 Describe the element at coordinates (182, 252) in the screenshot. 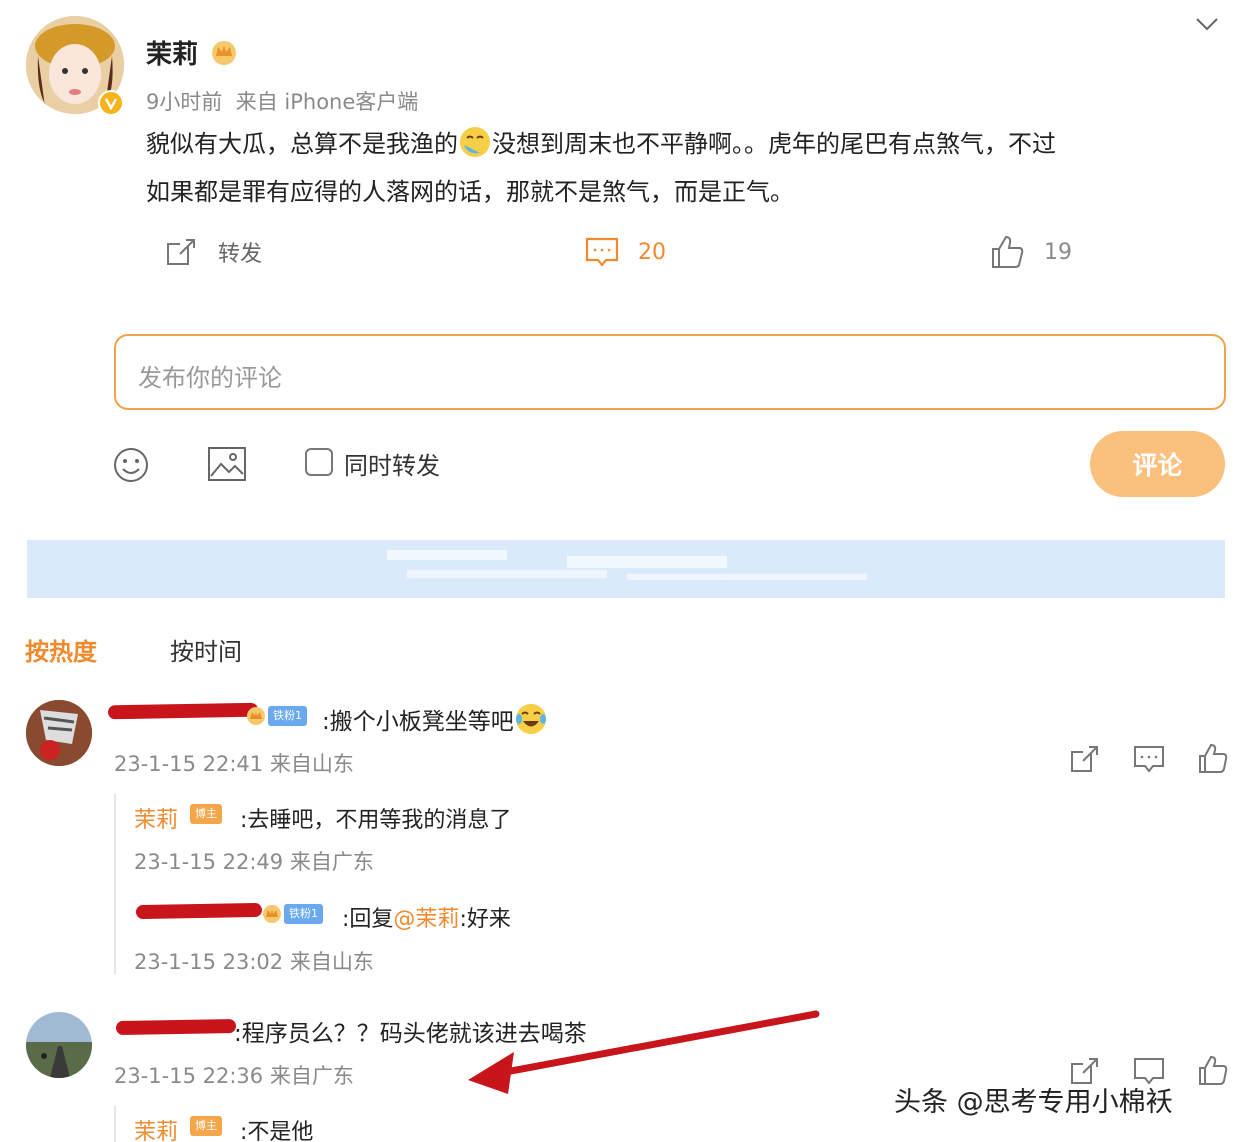

I see `repost-icon` at that location.